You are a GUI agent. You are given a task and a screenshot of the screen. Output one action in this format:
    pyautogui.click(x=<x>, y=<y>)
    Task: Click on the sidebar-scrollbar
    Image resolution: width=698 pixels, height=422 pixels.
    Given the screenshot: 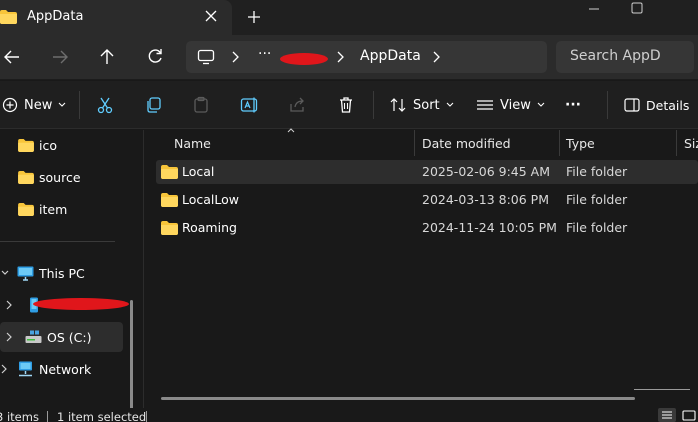 What is the action you would take?
    pyautogui.click(x=131, y=355)
    